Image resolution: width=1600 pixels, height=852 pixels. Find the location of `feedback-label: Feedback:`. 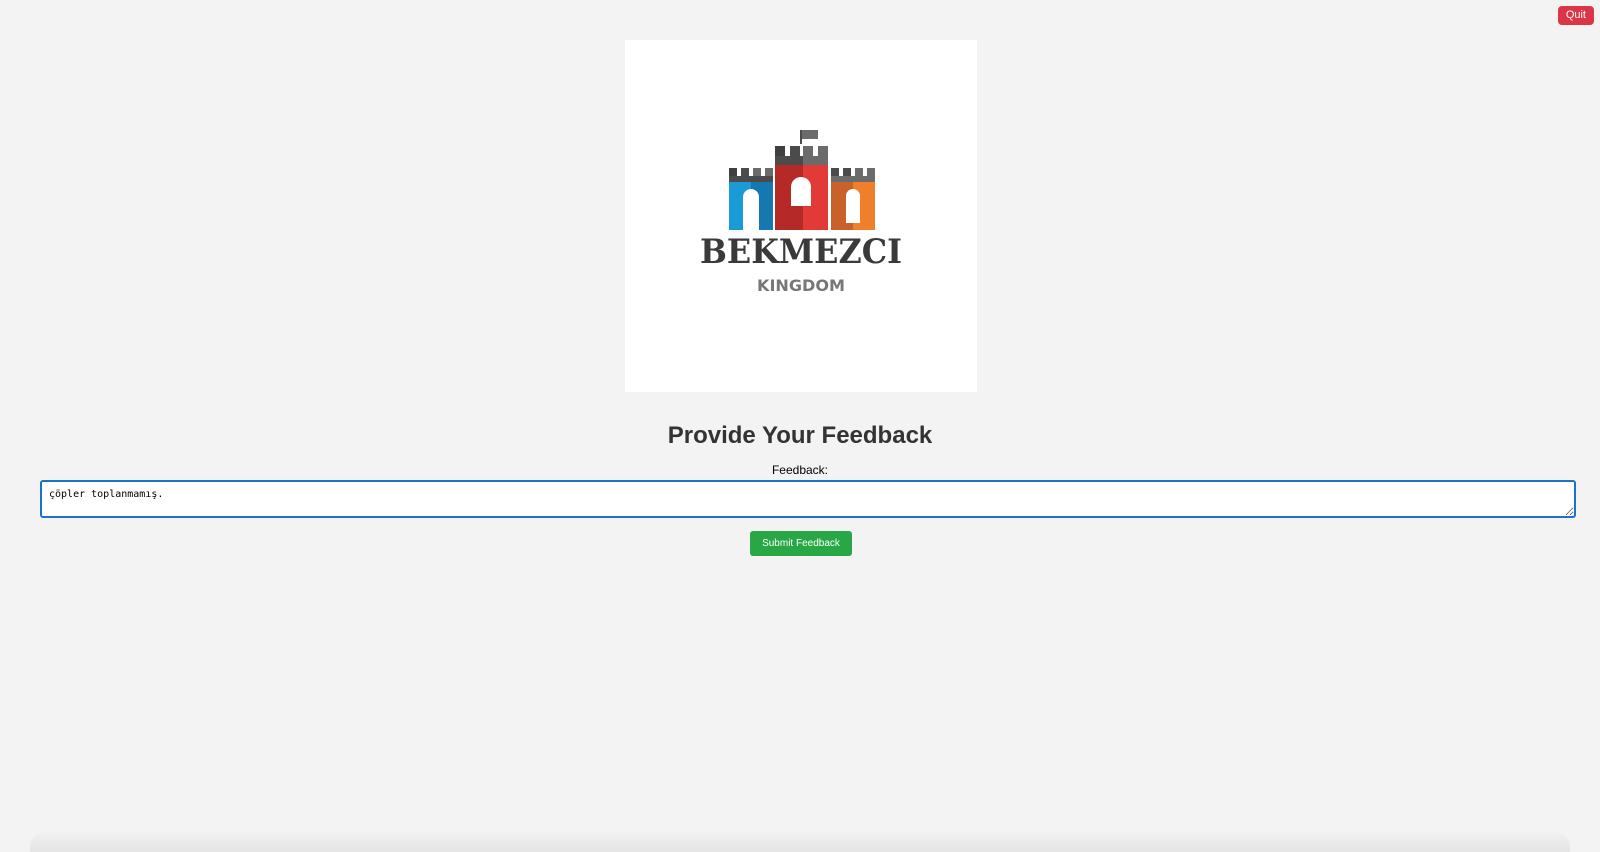

feedback-label: Feedback: is located at coordinates (800, 470).